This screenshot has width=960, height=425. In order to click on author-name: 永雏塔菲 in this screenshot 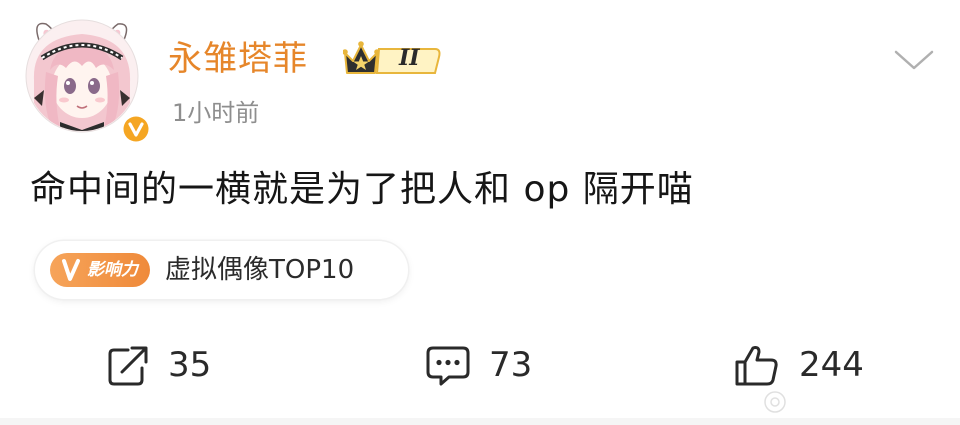, I will do `click(238, 59)`.